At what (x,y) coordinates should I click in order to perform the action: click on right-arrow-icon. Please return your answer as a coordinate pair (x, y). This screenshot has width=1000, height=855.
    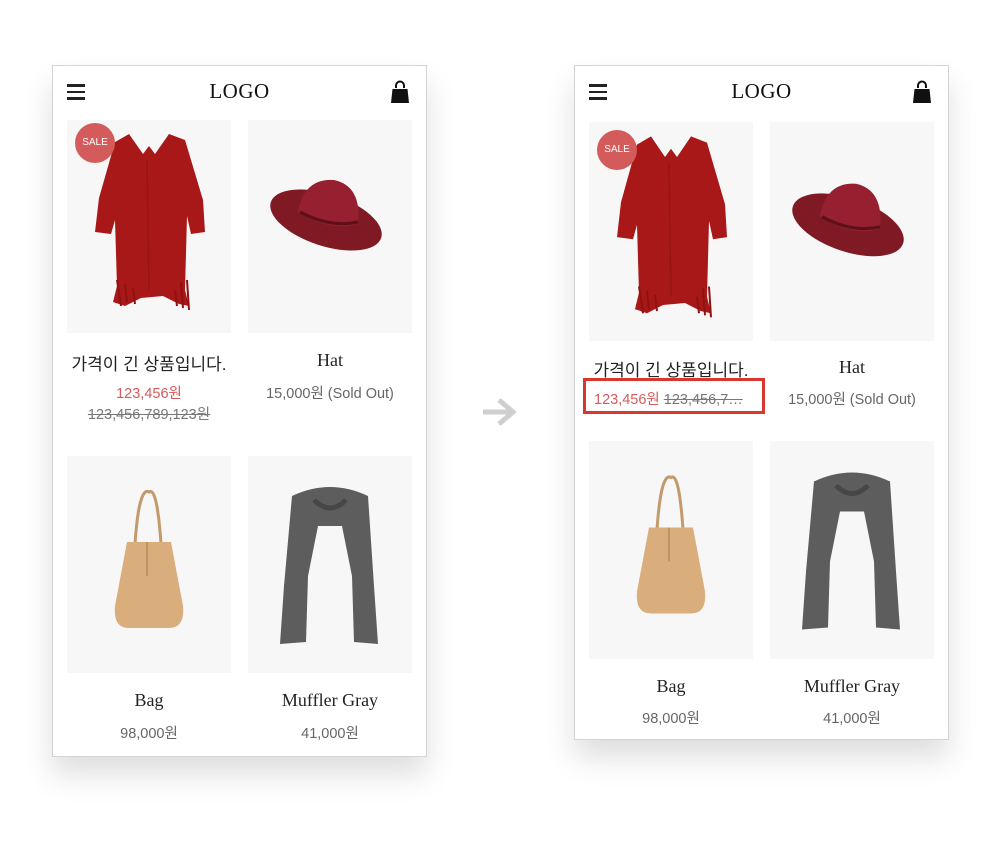
    Looking at the image, I should click on (500, 412).